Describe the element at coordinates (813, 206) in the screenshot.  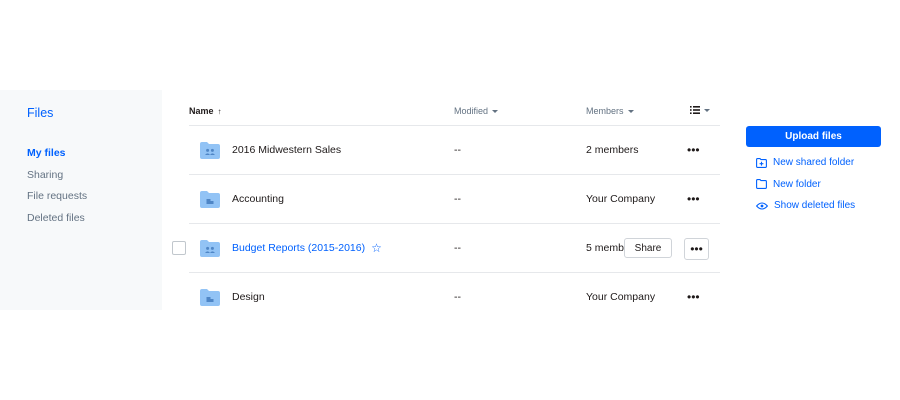
I see `show-deleted-files-link: Show deleted files` at that location.